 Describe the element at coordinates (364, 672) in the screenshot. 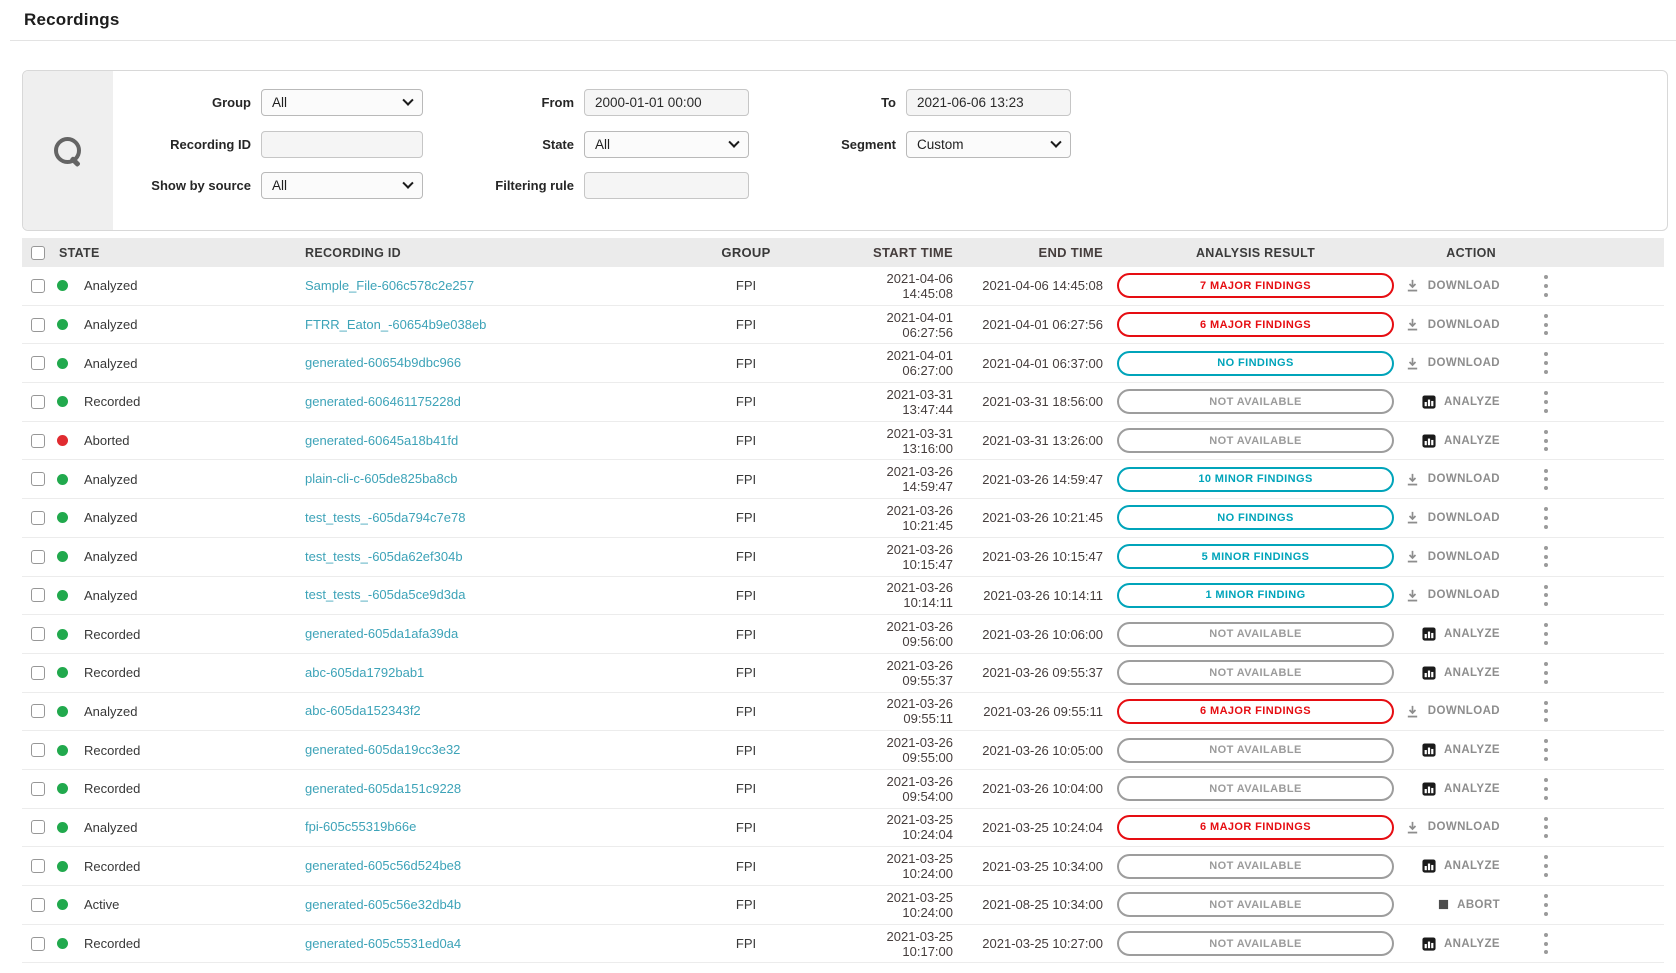

I see `recording-id-link: abc-605da1792bab1` at that location.